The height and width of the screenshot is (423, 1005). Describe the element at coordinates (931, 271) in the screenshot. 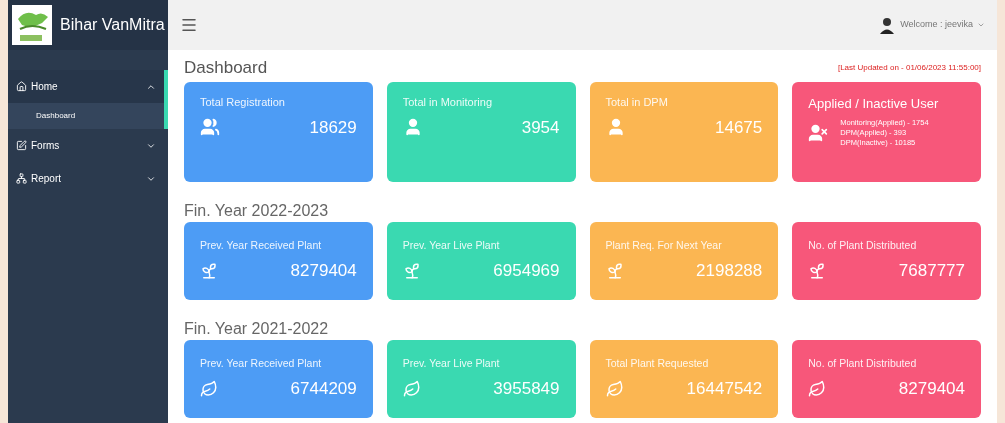

I see `card-value: 7687777` at that location.